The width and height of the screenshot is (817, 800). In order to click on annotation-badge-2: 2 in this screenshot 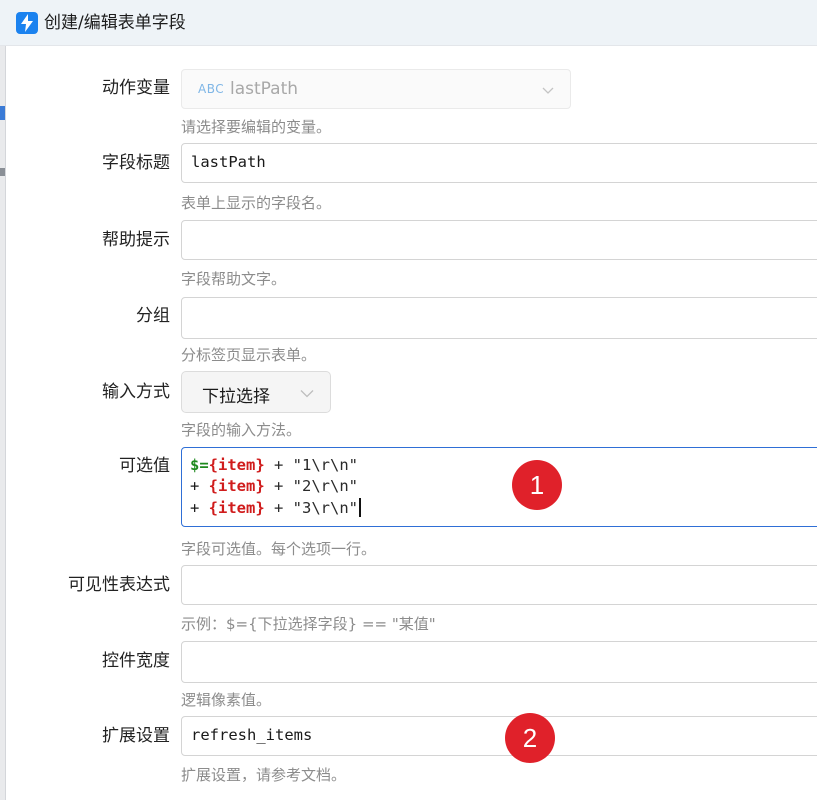, I will do `click(530, 738)`.